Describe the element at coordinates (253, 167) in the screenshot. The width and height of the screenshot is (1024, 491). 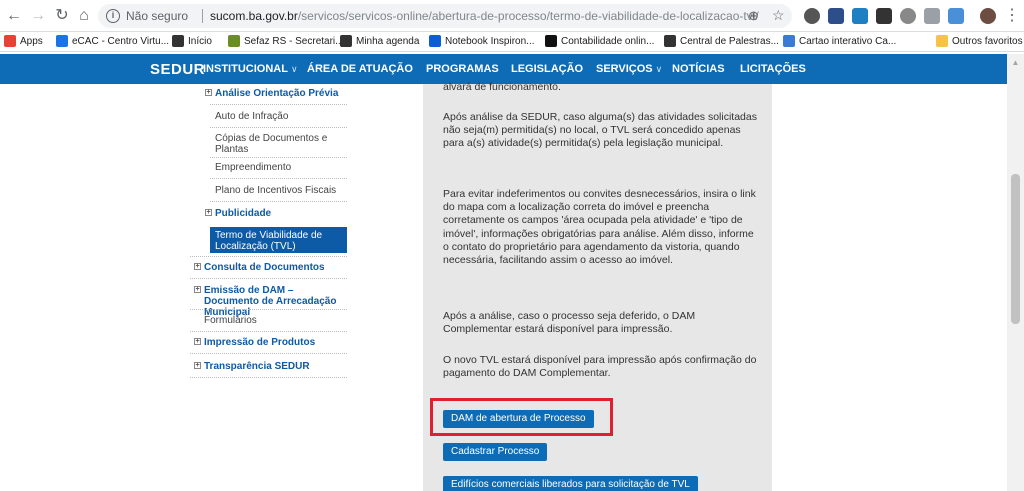
I see `sidebar-item-empreendimento: Empreendimento` at that location.